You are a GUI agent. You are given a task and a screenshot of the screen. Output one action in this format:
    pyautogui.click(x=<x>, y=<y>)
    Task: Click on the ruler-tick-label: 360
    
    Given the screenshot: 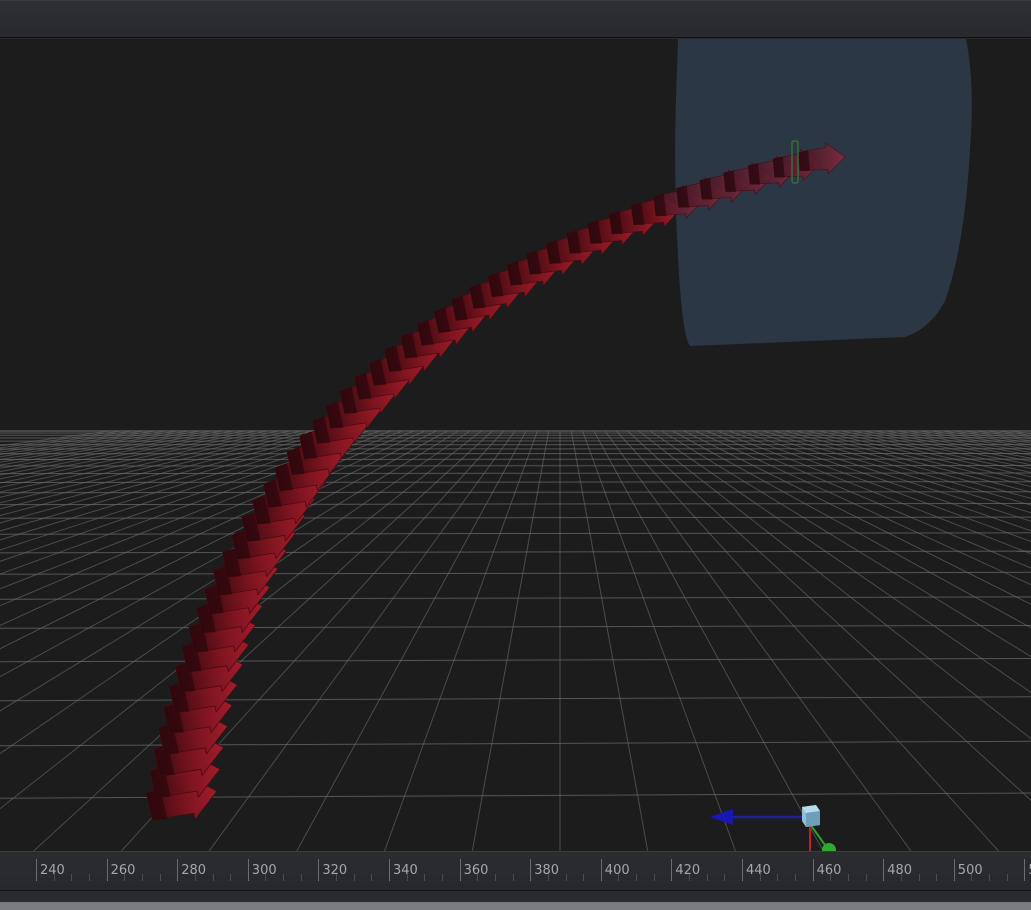 What is the action you would take?
    pyautogui.click(x=476, y=870)
    